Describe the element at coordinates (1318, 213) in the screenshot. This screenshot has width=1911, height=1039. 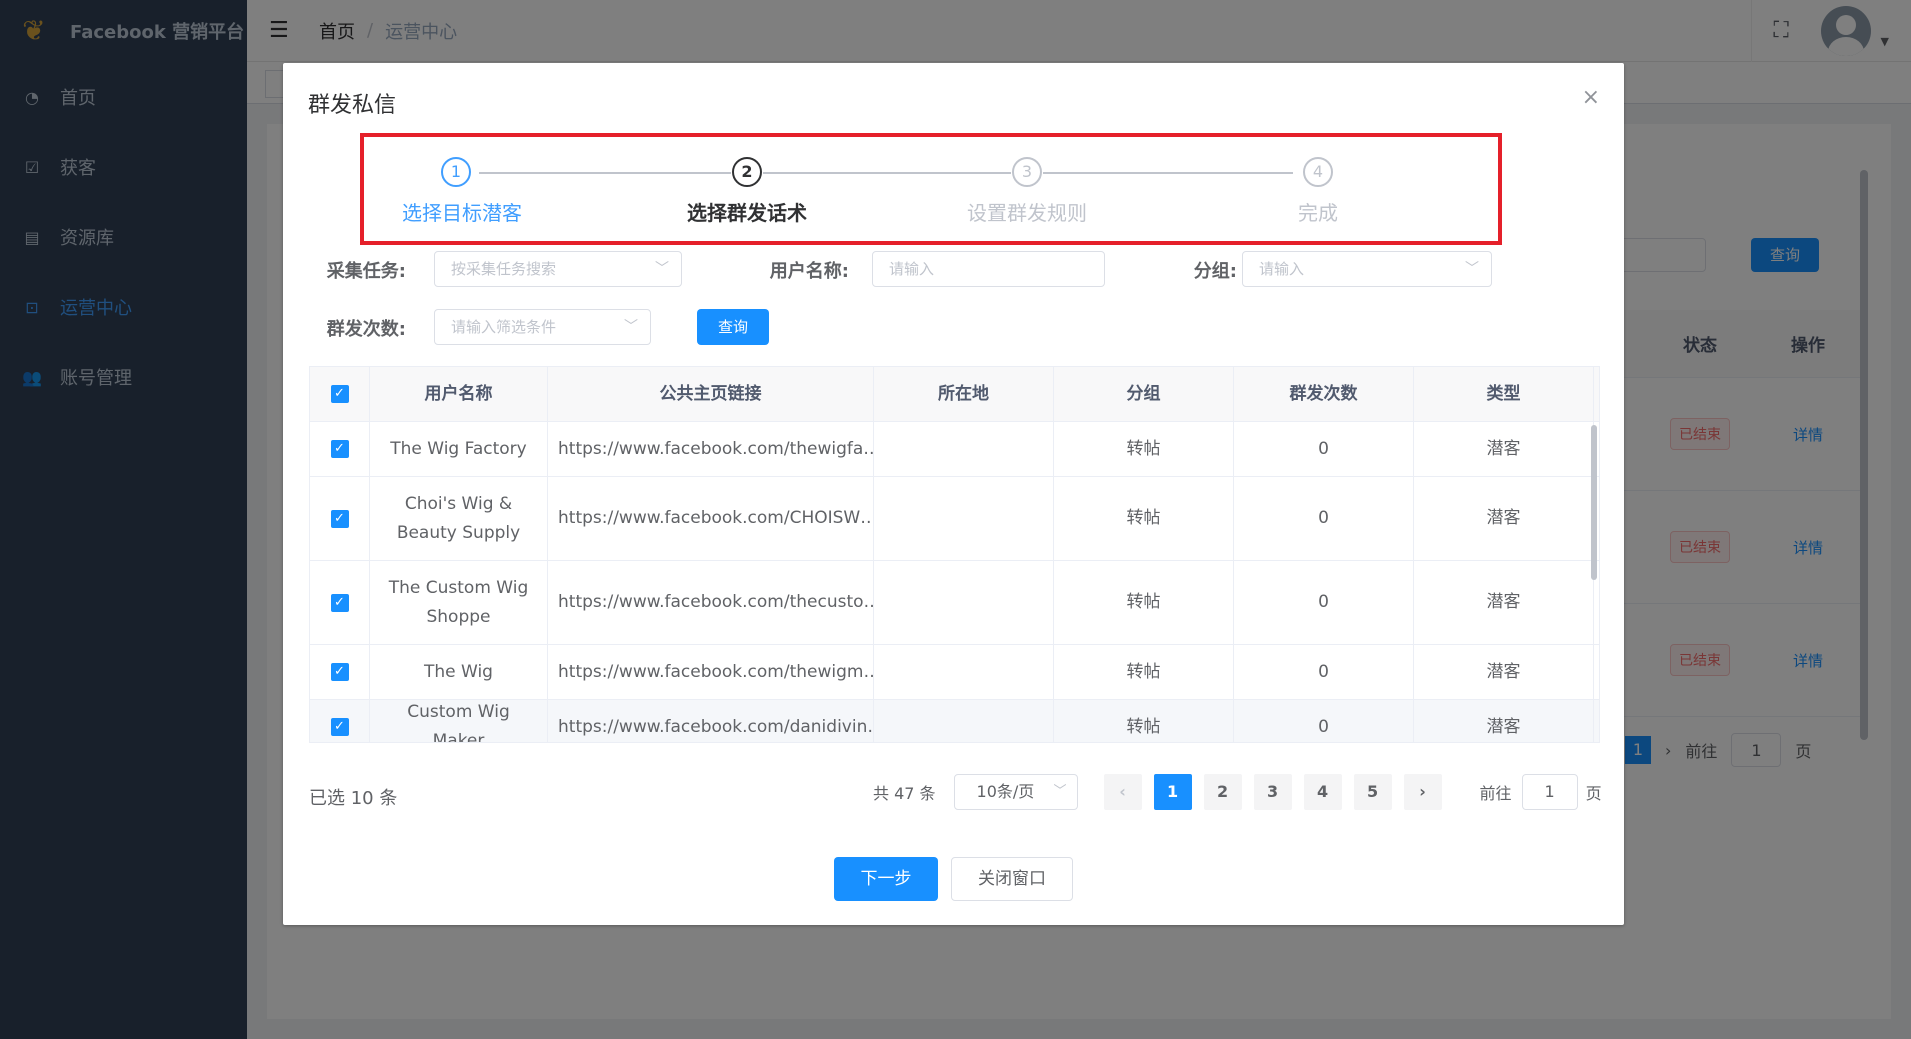
I see `step-label: 完成` at that location.